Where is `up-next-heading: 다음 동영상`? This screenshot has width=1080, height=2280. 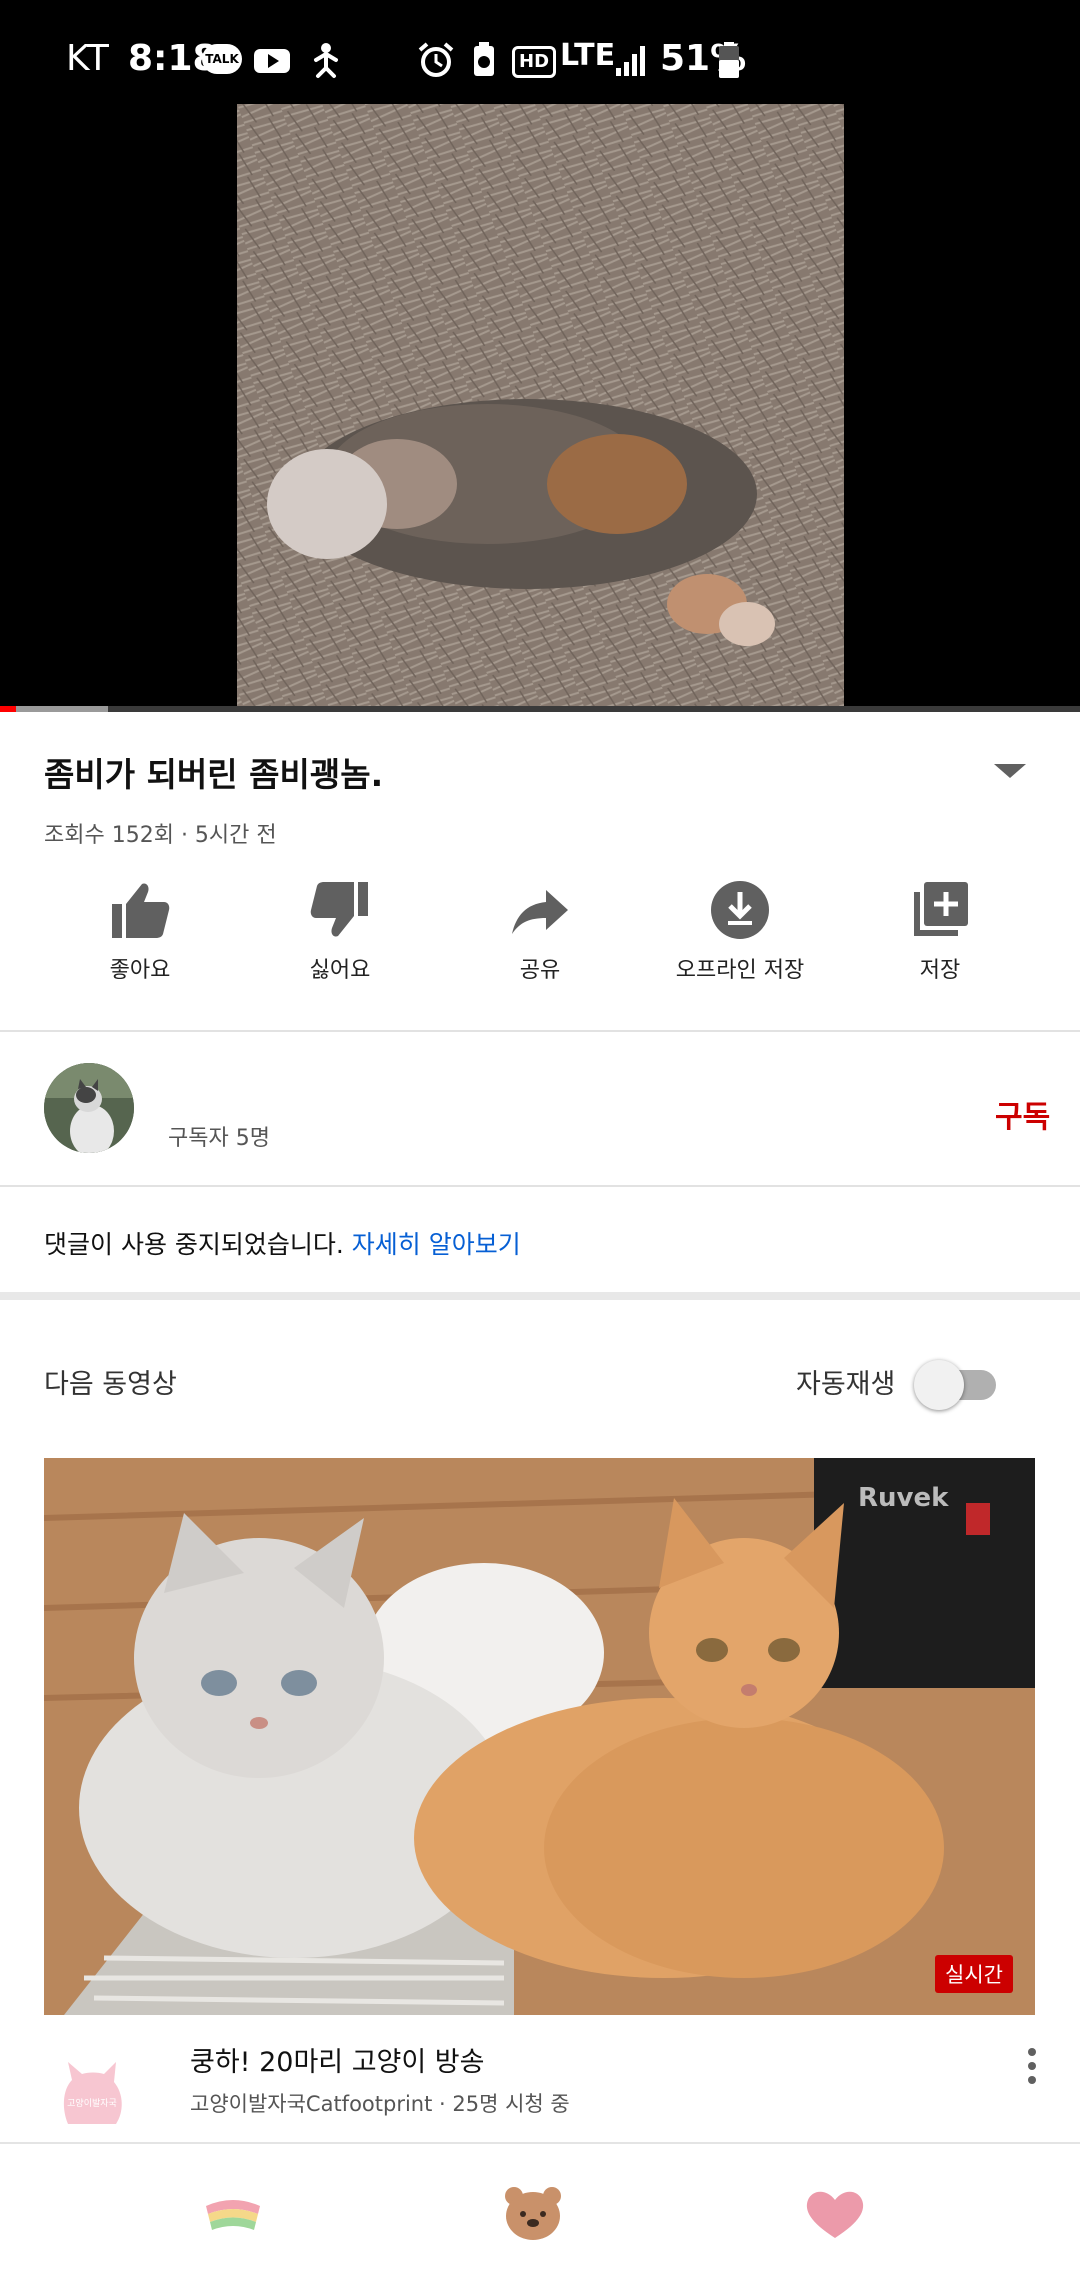
up-next-heading: 다음 동영상 is located at coordinates (110, 1384).